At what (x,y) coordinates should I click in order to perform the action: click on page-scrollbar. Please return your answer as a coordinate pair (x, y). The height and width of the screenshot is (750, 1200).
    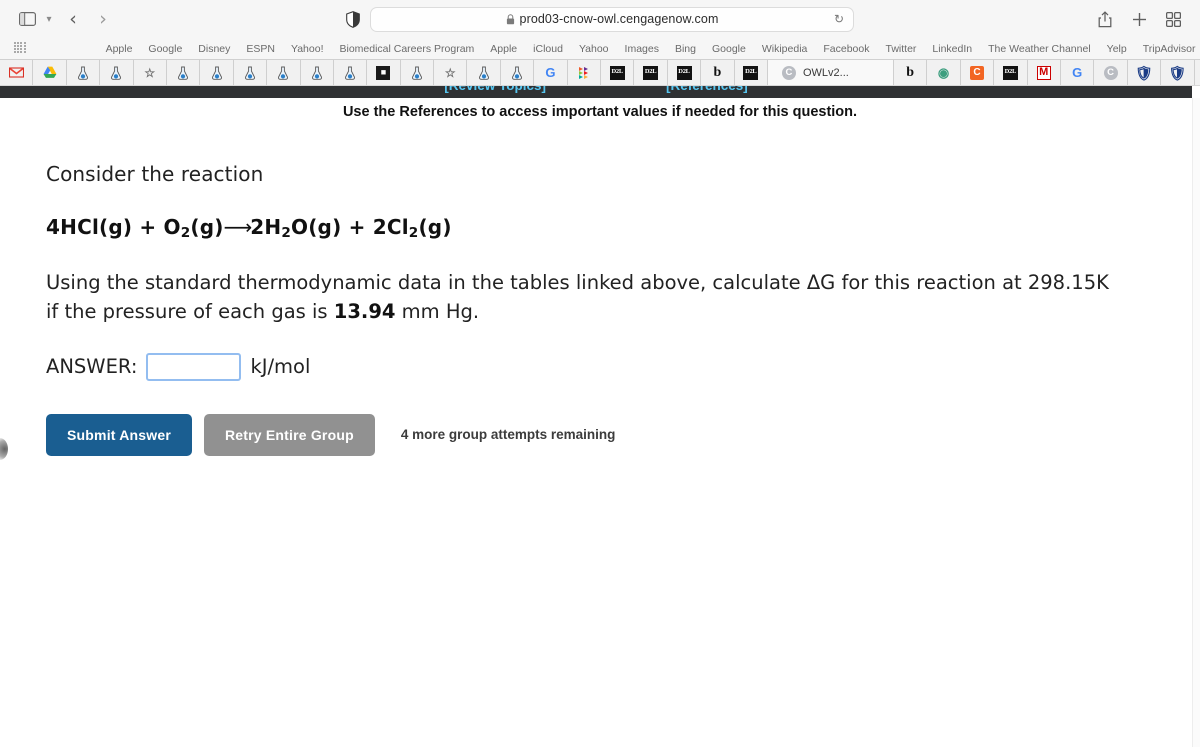
    Looking at the image, I should click on (1196, 422).